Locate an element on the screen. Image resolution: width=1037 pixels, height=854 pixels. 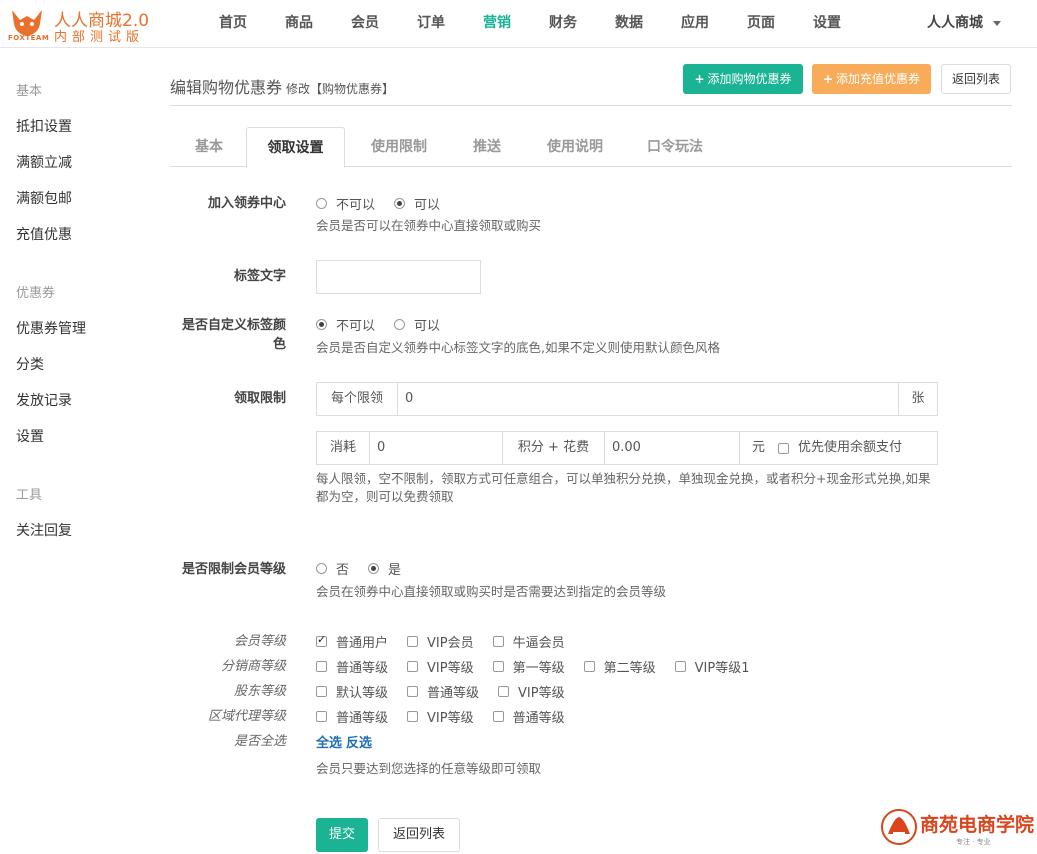
sidebar-item-follow-reply: 关注回复 is located at coordinates (44, 530).